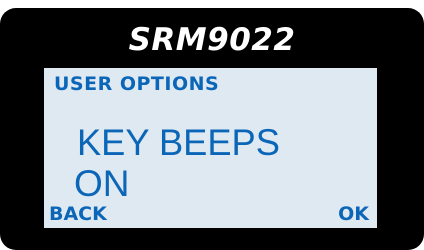 Image resolution: width=424 pixels, height=250 pixels. Describe the element at coordinates (78, 214) in the screenshot. I see `back-softkey: BACK` at that location.